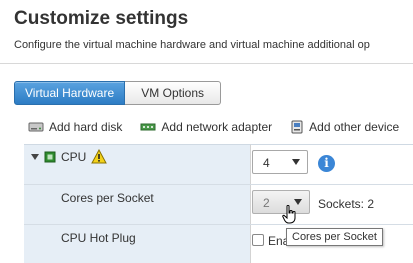 Image resolution: width=413 pixels, height=263 pixels. Describe the element at coordinates (266, 163) in the screenshot. I see `cpu-count-value: 4` at that location.